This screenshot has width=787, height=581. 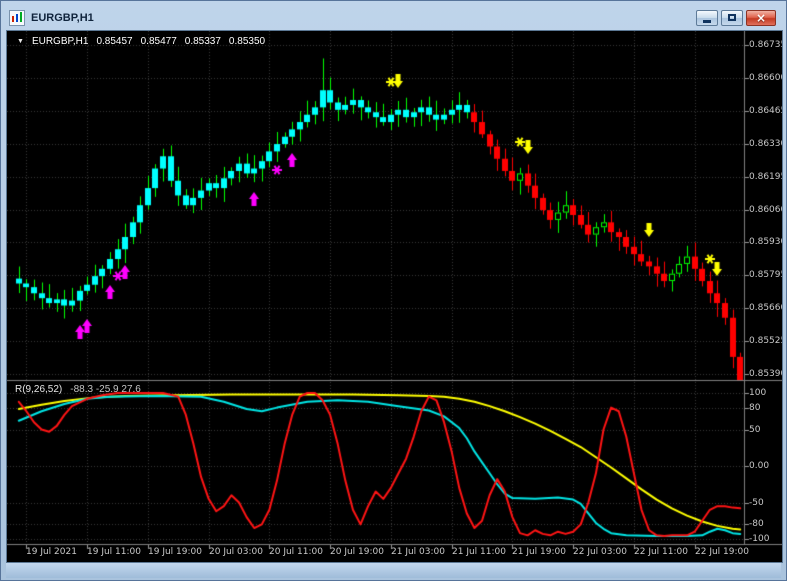 What do you see at coordinates (114, 552) in the screenshot?
I see `time-tick-label: 19 Jul 11:00` at bounding box center [114, 552].